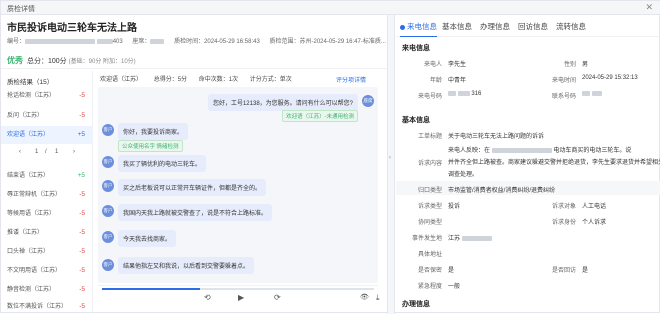 The image size is (660, 316). Describe the element at coordinates (217, 42) in the screenshot. I see `check-time: 质检时间：2024-05-29 16:58:43` at that location.